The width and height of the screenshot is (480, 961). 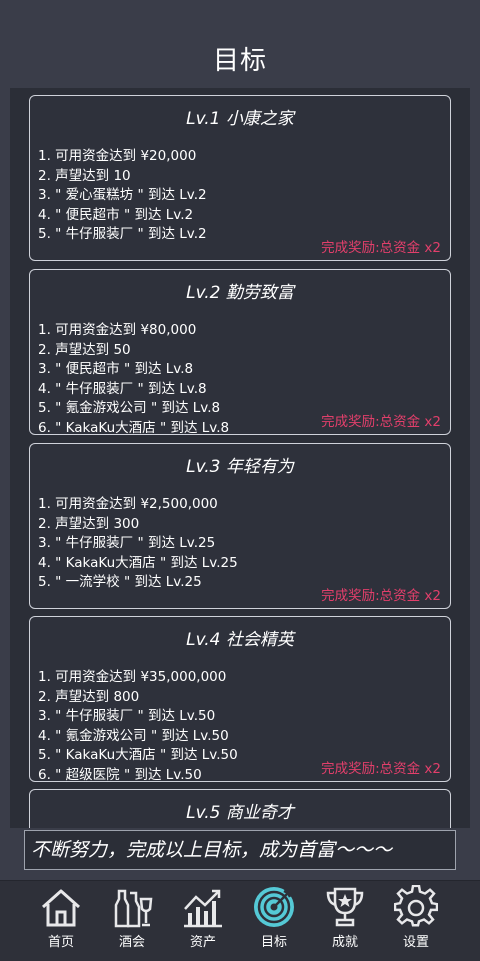 What do you see at coordinates (60, 942) in the screenshot?
I see `nav-label: 首页` at bounding box center [60, 942].